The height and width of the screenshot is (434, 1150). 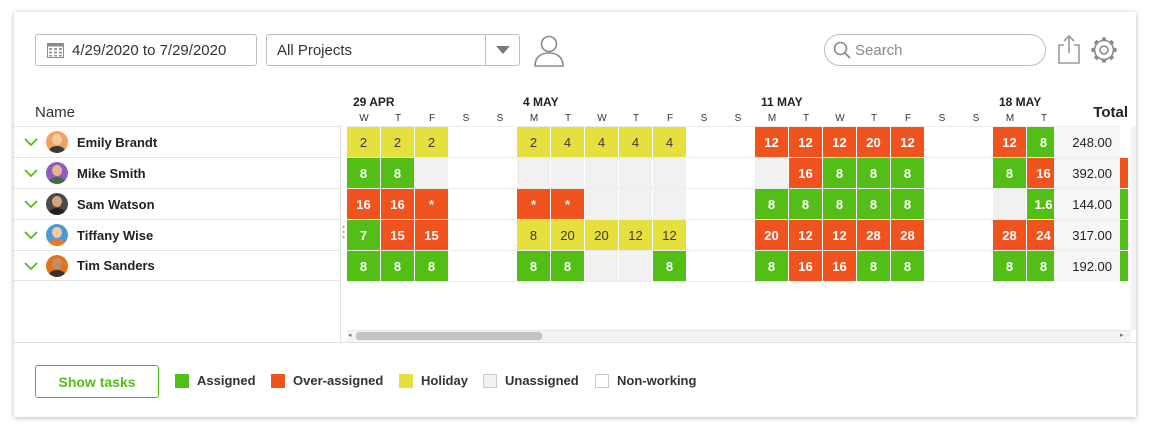 I want to click on resource-row: Sam Watson, so click(x=177, y=203).